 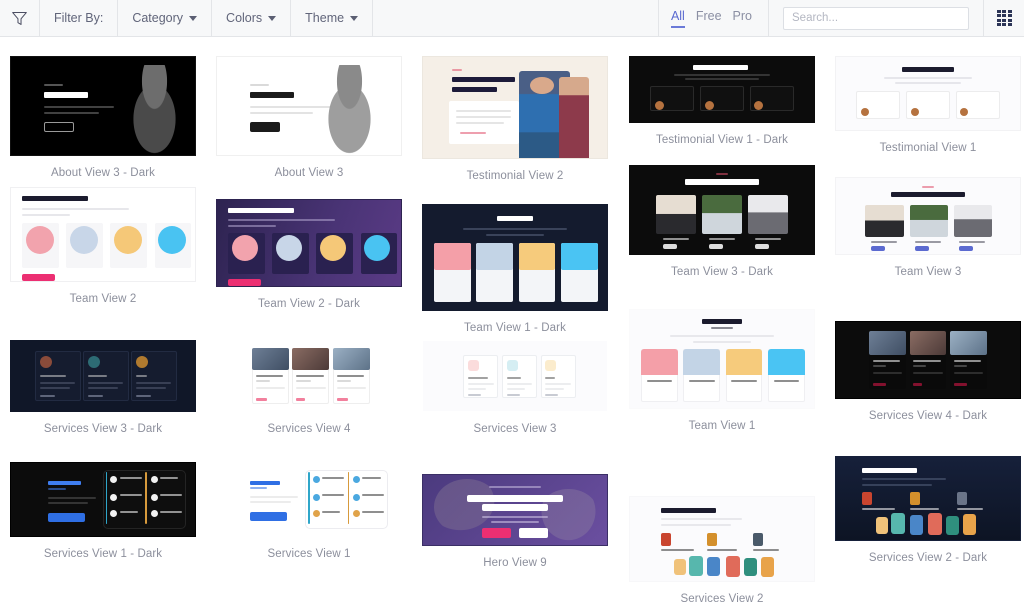 I want to click on preview-services-view-3-dark, so click(x=103, y=376).